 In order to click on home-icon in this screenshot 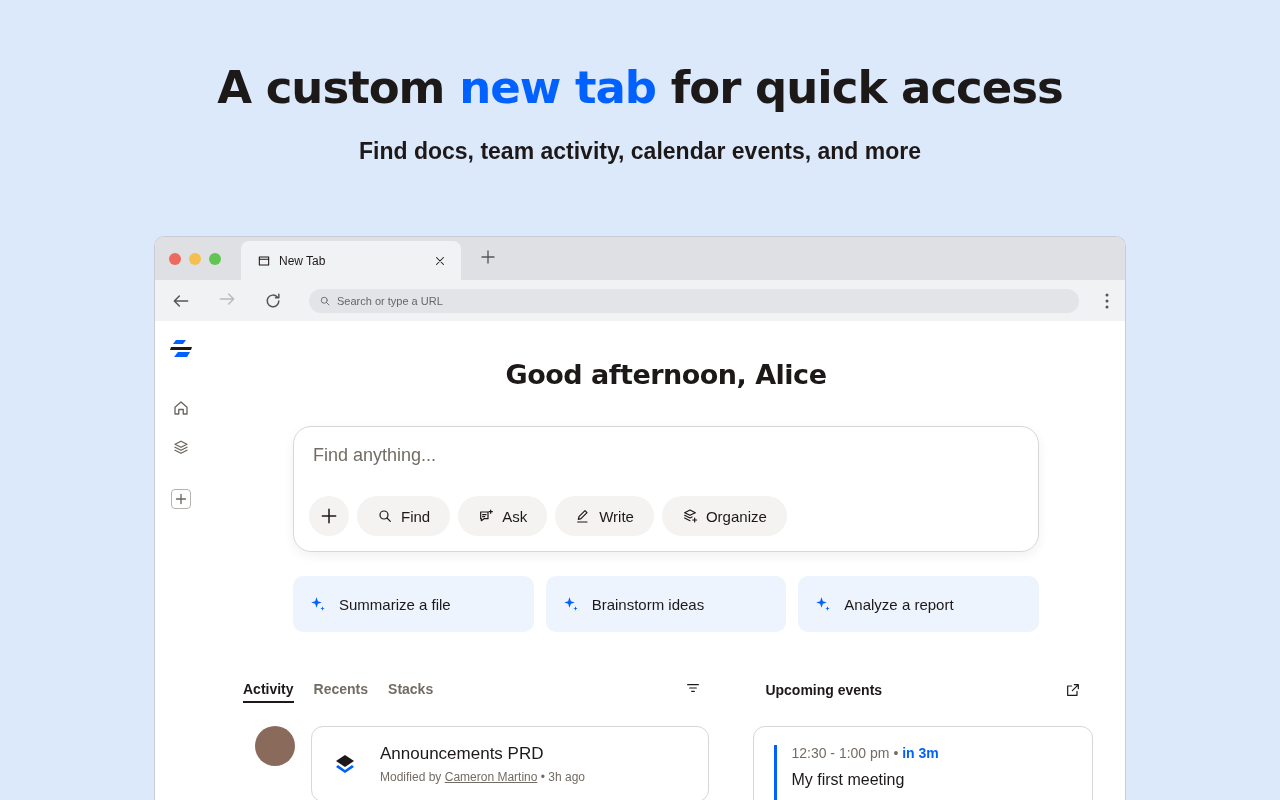, I will do `click(181, 408)`.